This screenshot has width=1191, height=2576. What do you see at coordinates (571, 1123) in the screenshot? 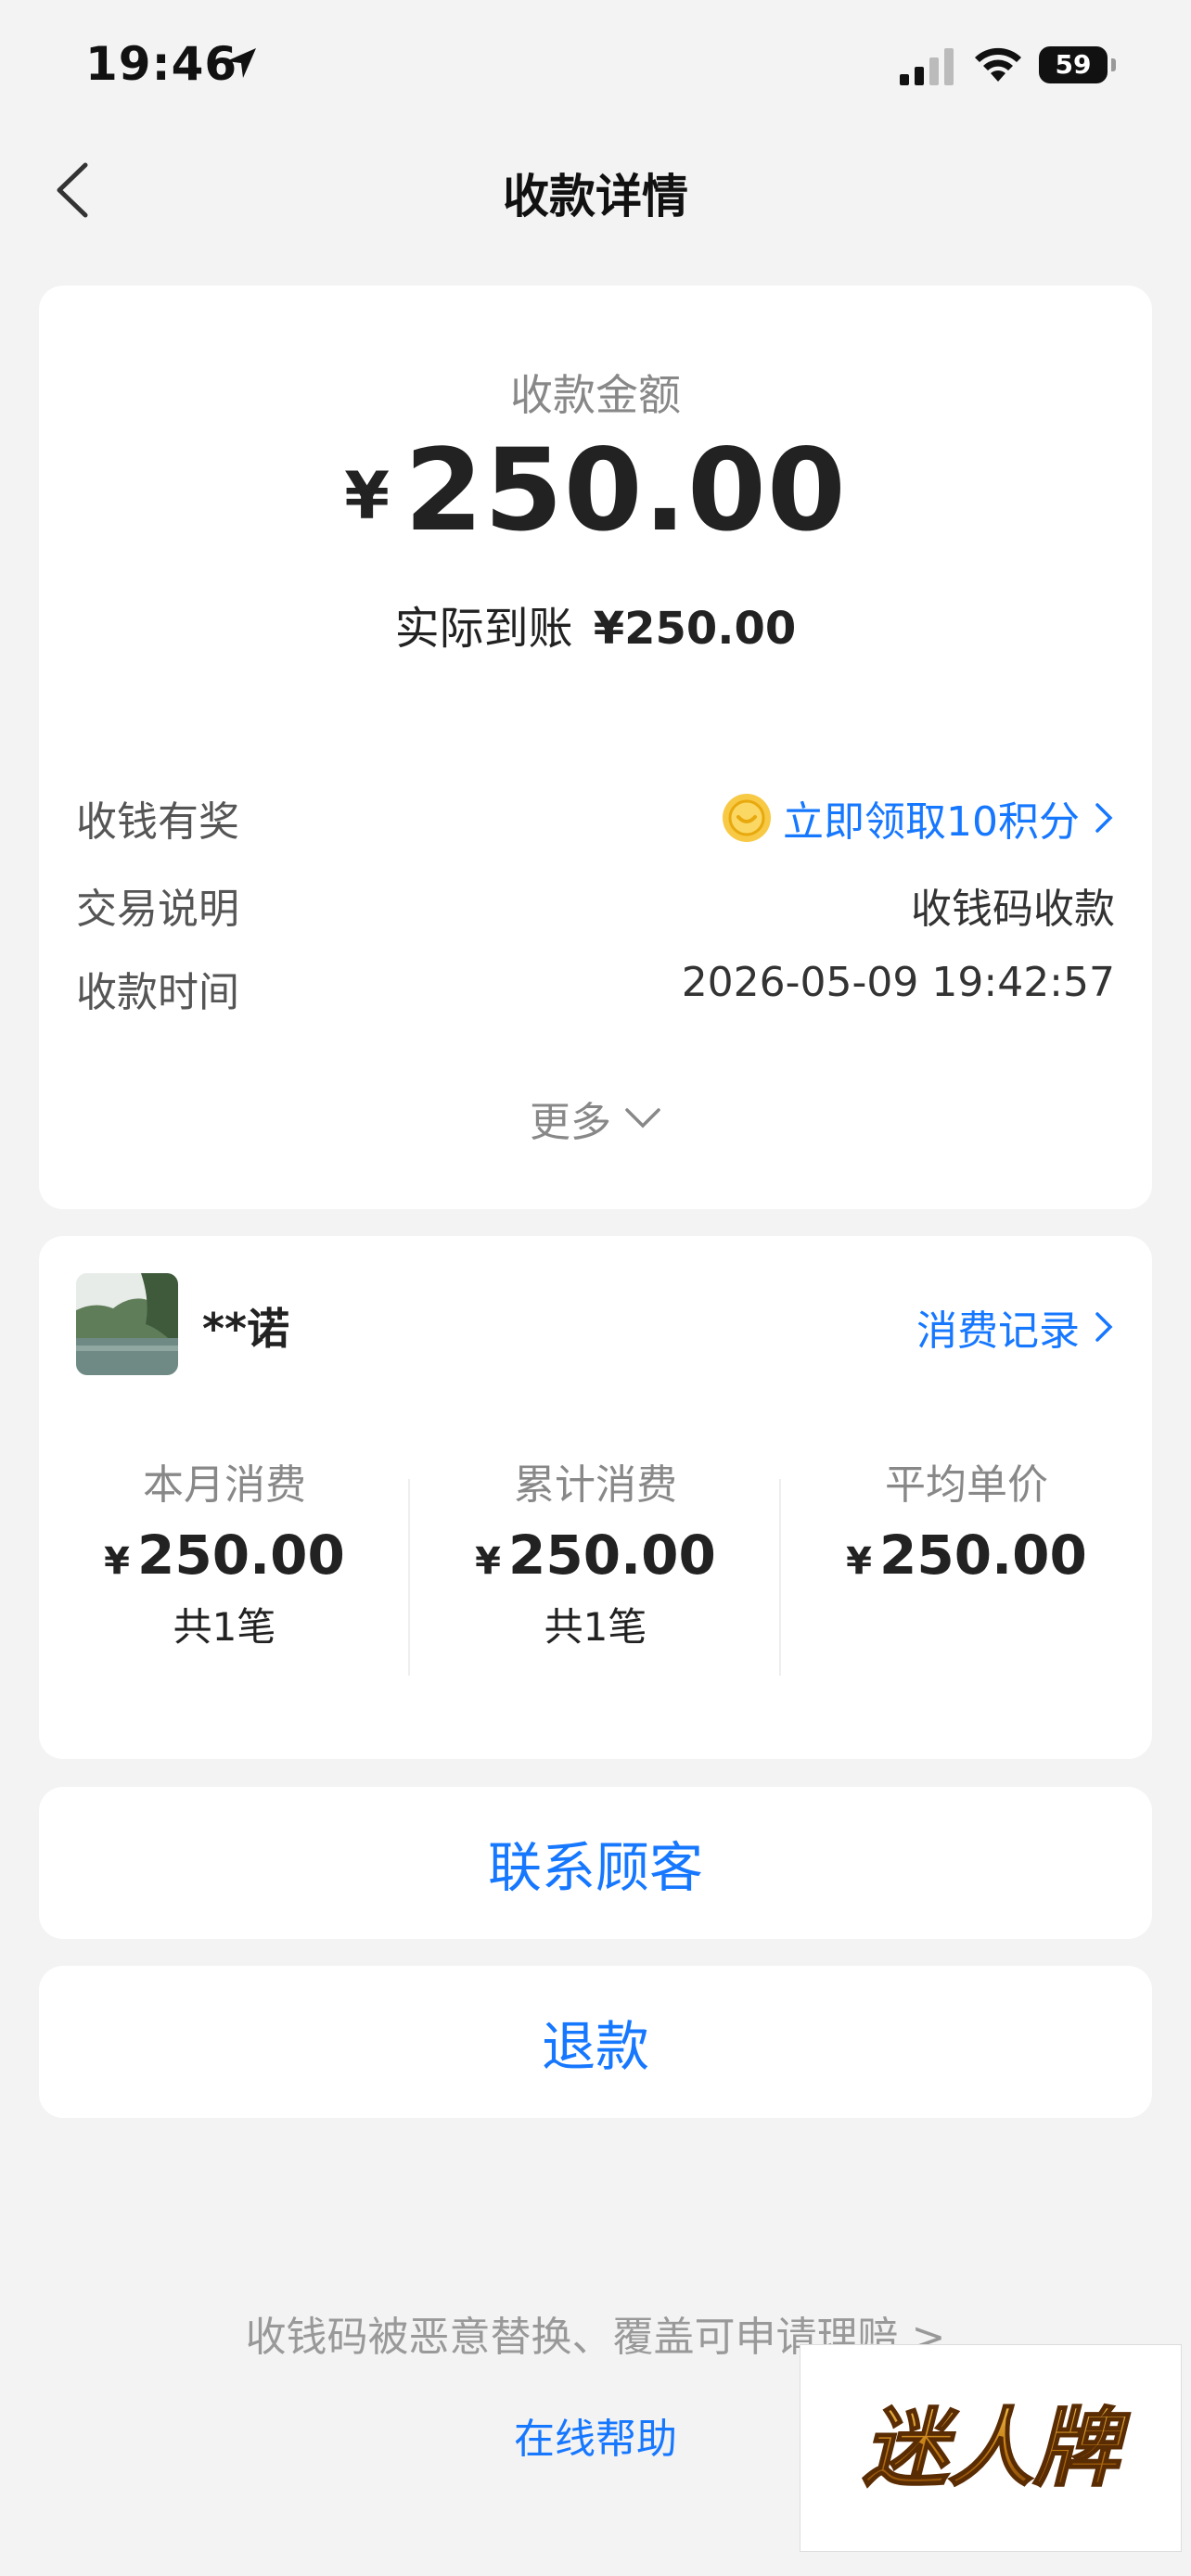
I see `more-label: 更多` at bounding box center [571, 1123].